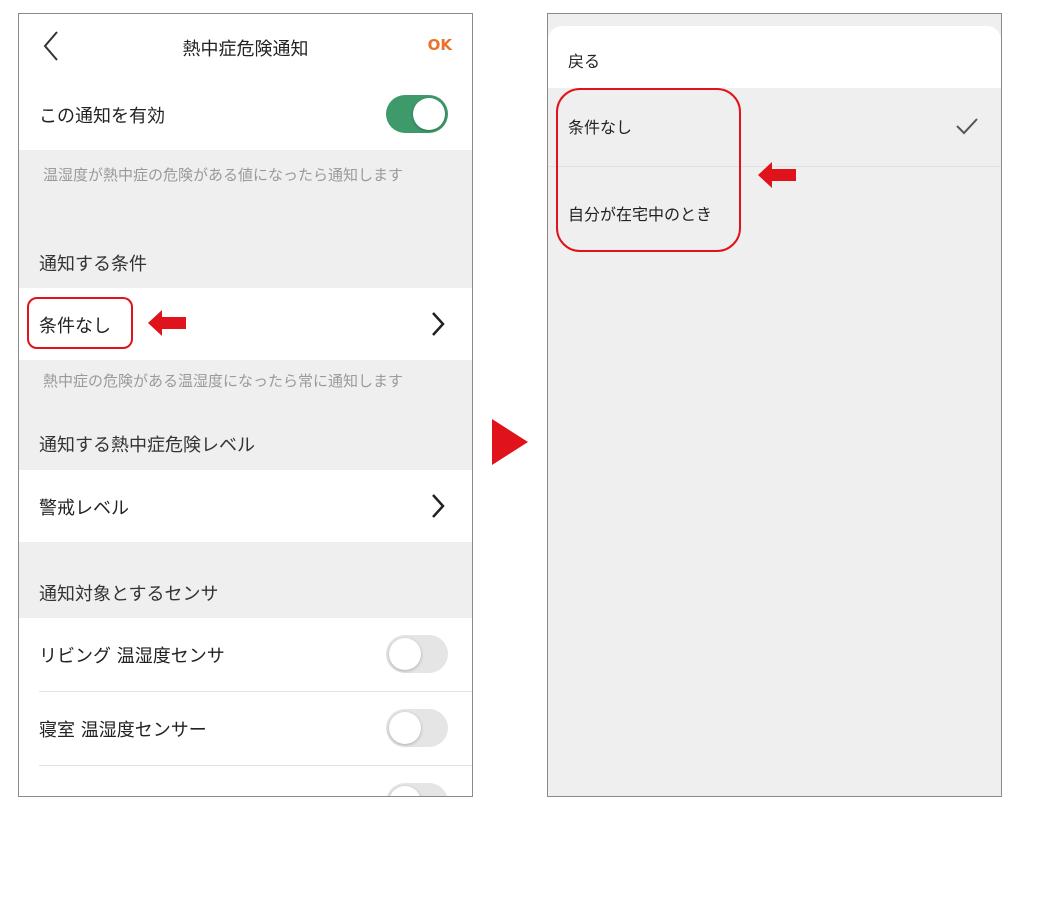 This screenshot has width=1058, height=906. I want to click on condition-section-label: 通知する条件, so click(93, 264).